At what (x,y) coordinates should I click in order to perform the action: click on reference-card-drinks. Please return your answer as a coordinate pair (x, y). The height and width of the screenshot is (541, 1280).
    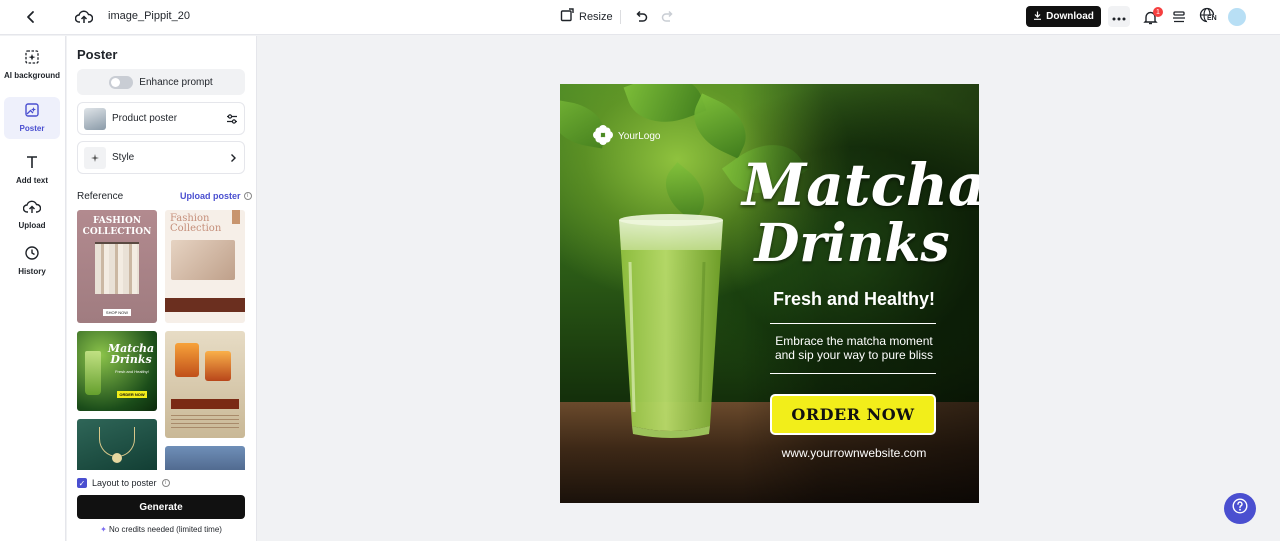
    Looking at the image, I should click on (205, 384).